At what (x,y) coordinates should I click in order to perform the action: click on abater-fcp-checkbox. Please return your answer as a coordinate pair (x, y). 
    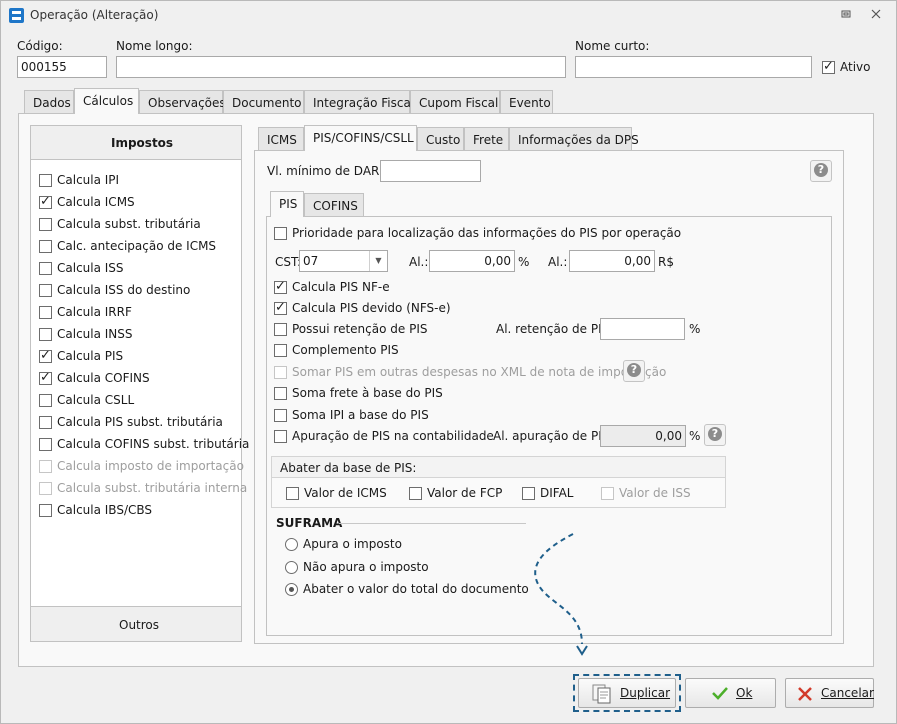
    Looking at the image, I should click on (415, 493).